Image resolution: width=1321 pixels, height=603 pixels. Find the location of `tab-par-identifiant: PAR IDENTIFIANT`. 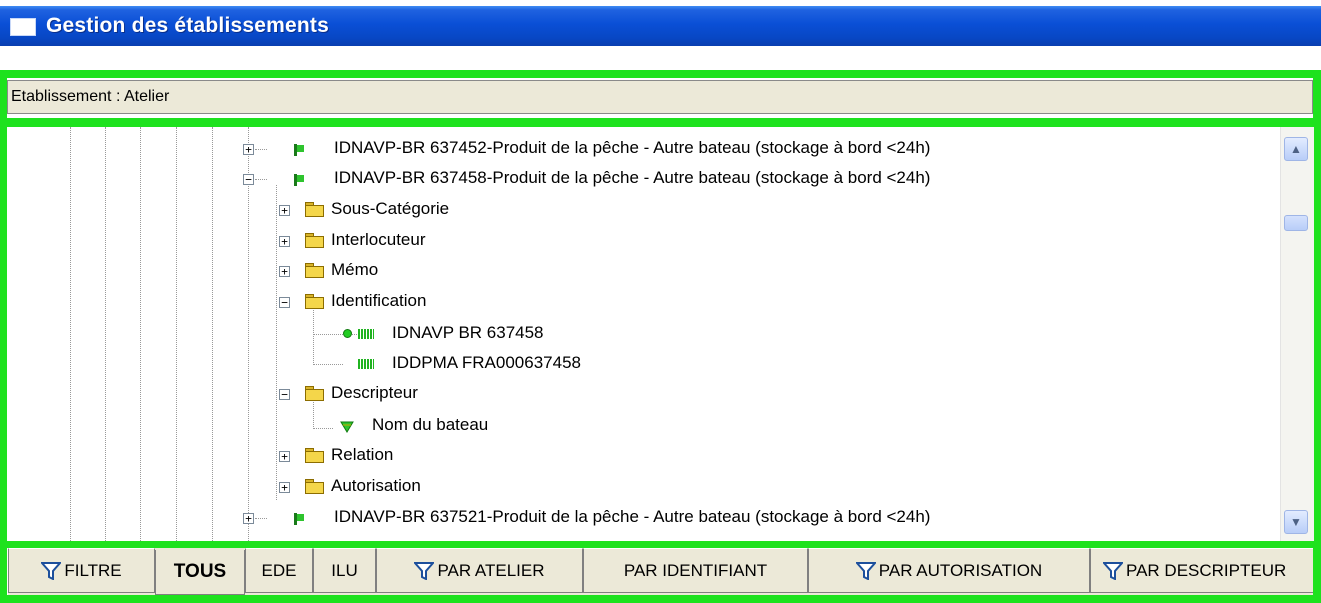

tab-par-identifiant: PAR IDENTIFIANT is located at coordinates (695, 570).